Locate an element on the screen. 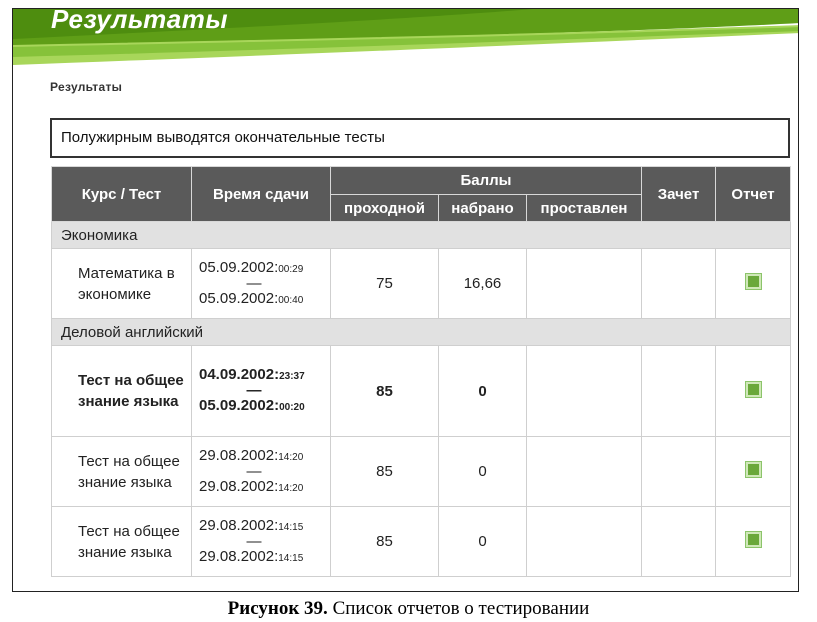 This screenshot has width=817, height=622. breadcrumb: Результаты is located at coordinates (86, 87).